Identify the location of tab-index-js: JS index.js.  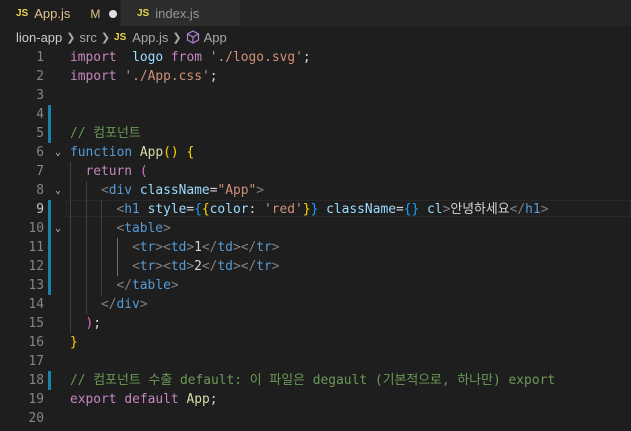
(180, 13).